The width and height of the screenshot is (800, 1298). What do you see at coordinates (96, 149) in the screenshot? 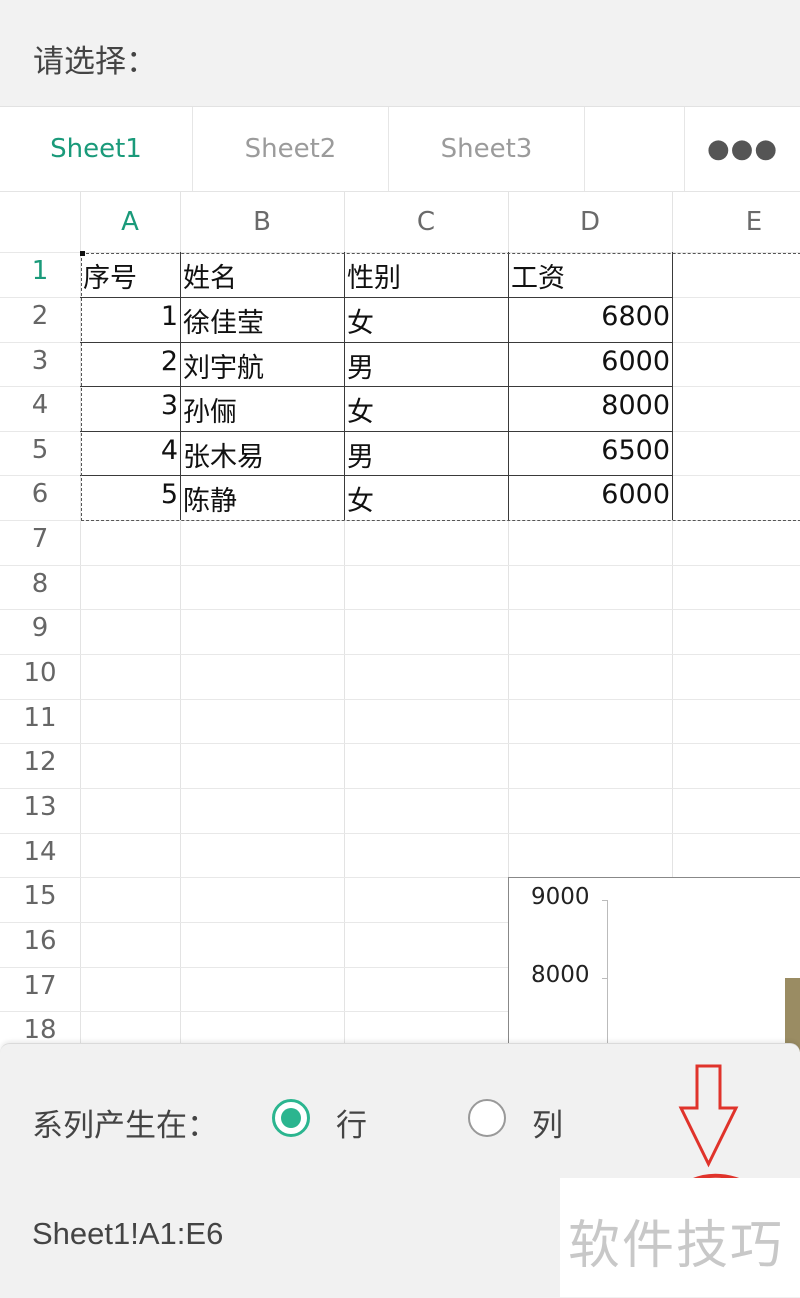
I see `tab-sheet1: Sheet1` at bounding box center [96, 149].